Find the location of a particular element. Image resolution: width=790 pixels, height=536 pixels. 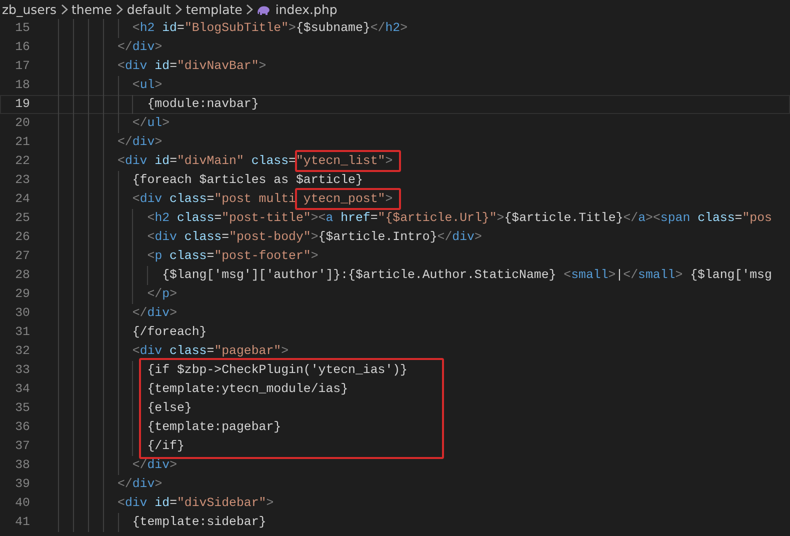

code-line: <div class="pagebar"> is located at coordinates (173, 351).